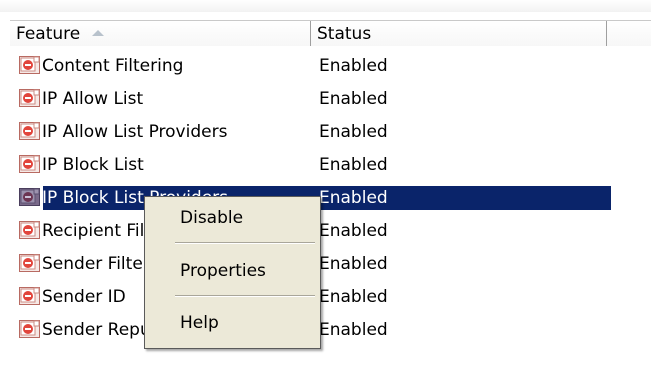 The width and height of the screenshot is (651, 371). I want to click on row-feature-name: Content Filtering, so click(113, 66).